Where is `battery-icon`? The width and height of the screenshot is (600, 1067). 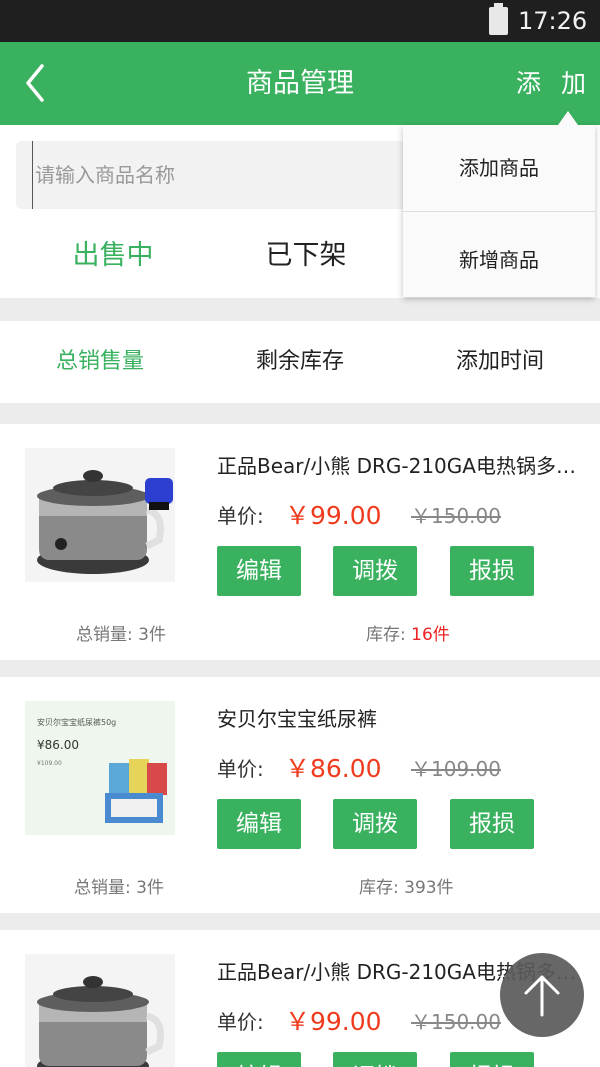 battery-icon is located at coordinates (498, 19).